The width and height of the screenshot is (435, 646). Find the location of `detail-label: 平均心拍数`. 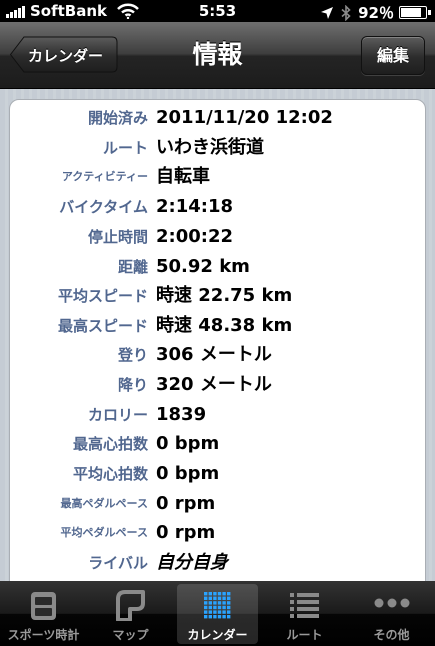

detail-label: 平均心拍数 is located at coordinates (110, 474).